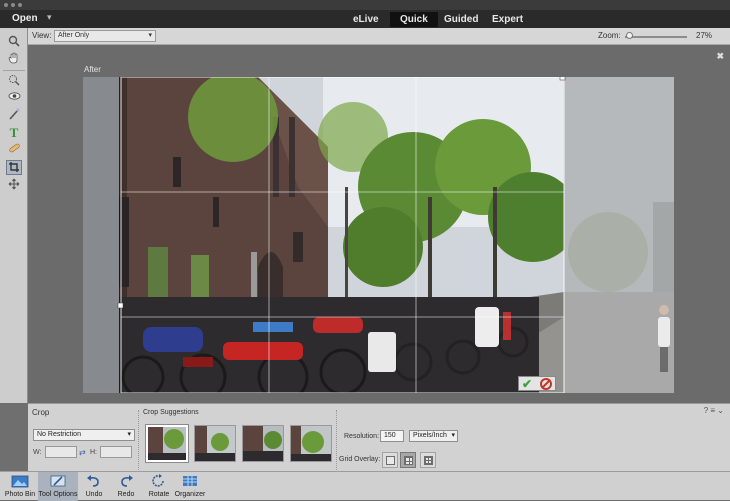 Image resolution: width=730 pixels, height=501 pixels. I want to click on hand-tool-hand-icon, so click(14, 59).